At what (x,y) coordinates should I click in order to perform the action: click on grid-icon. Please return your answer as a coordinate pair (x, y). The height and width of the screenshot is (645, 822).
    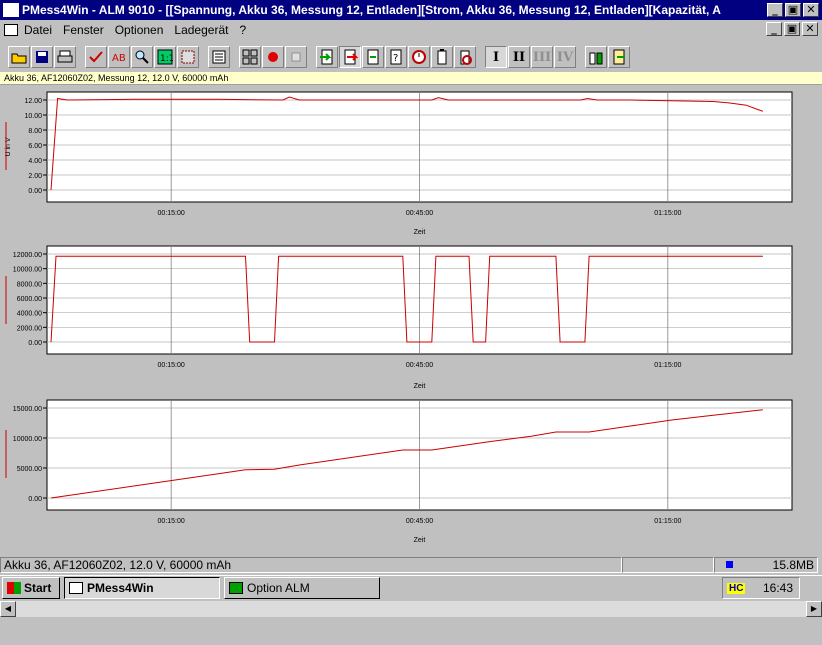
    Looking at the image, I should click on (250, 57).